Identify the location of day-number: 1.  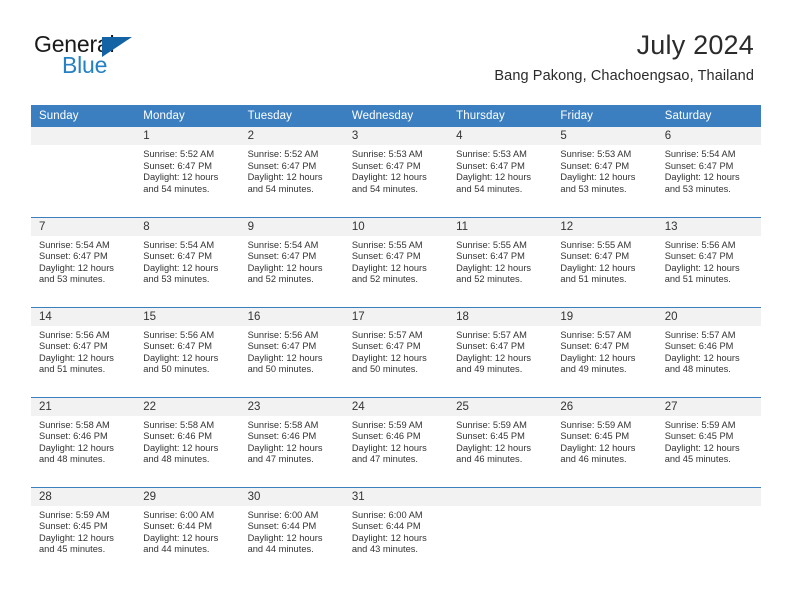
(187, 136).